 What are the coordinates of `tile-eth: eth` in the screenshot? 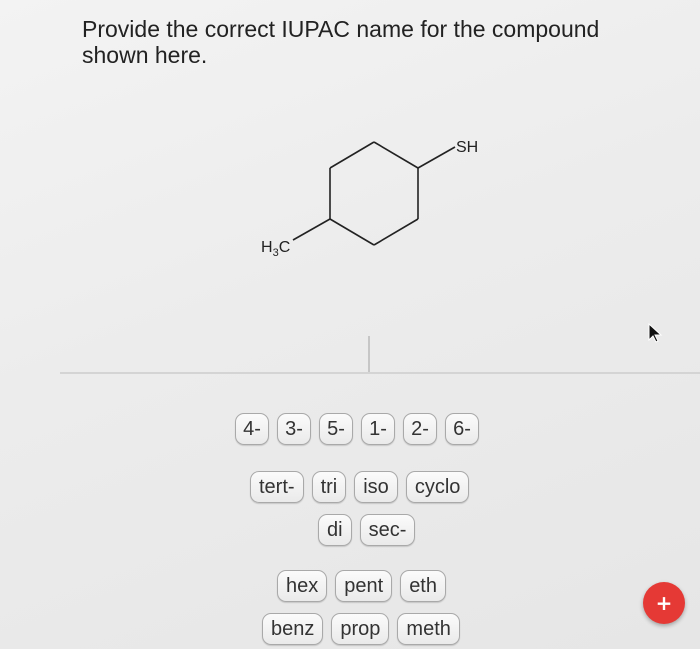 It's located at (423, 586).